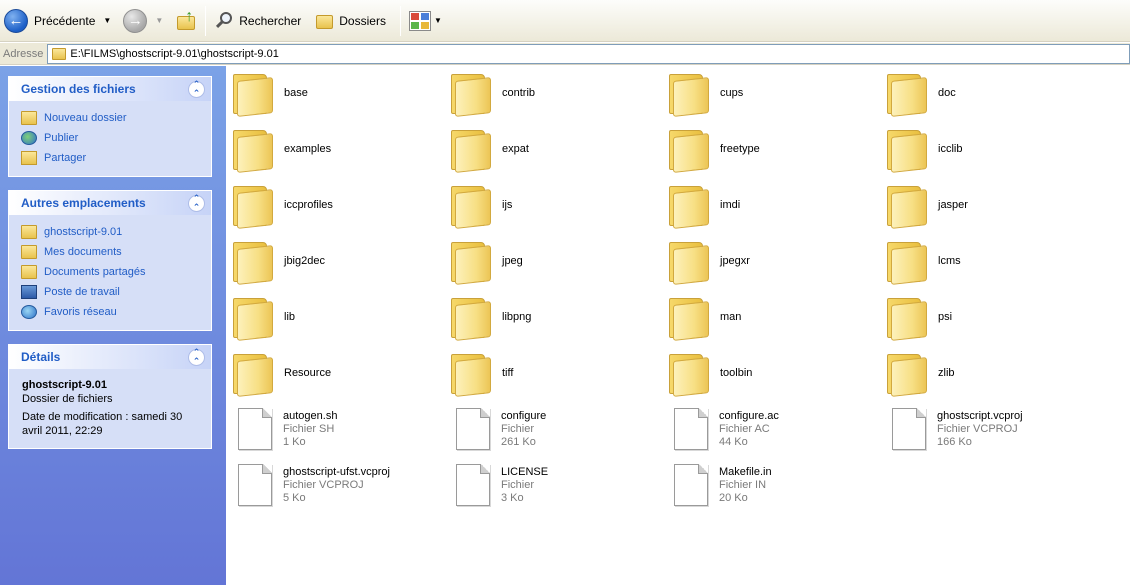 The height and width of the screenshot is (585, 1130). I want to click on place-link-network: Favoris réseau, so click(111, 312).